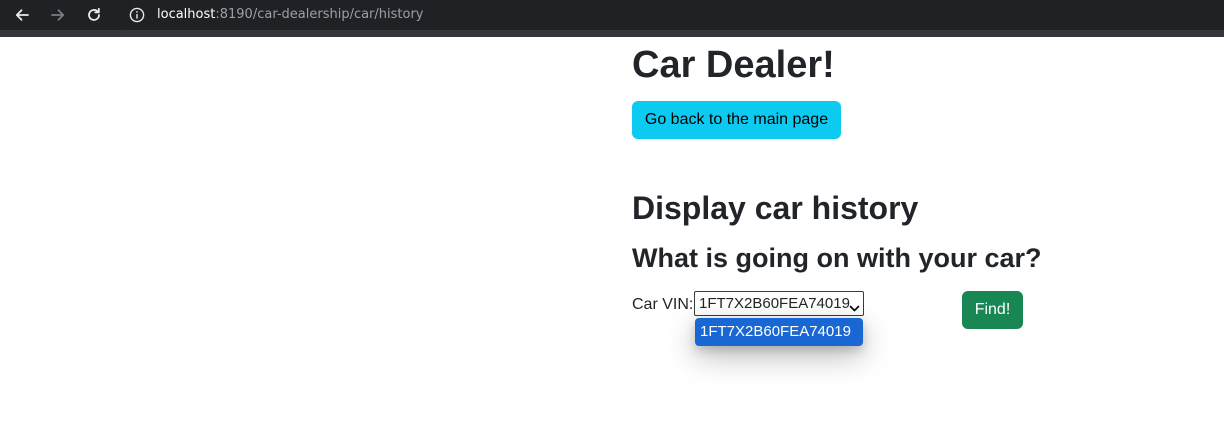 This screenshot has width=1224, height=436. I want to click on reload-icon, so click(94, 15).